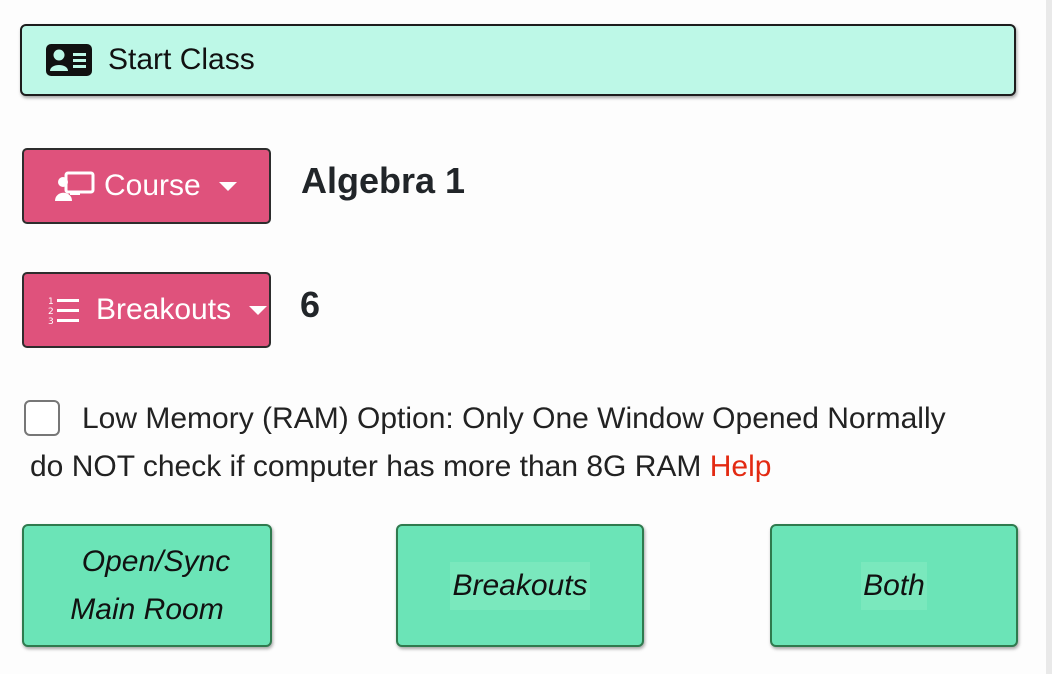 The height and width of the screenshot is (674, 1052). I want to click on breakouts-dropdown-button: 1 2 3 Breakouts, so click(146, 310).